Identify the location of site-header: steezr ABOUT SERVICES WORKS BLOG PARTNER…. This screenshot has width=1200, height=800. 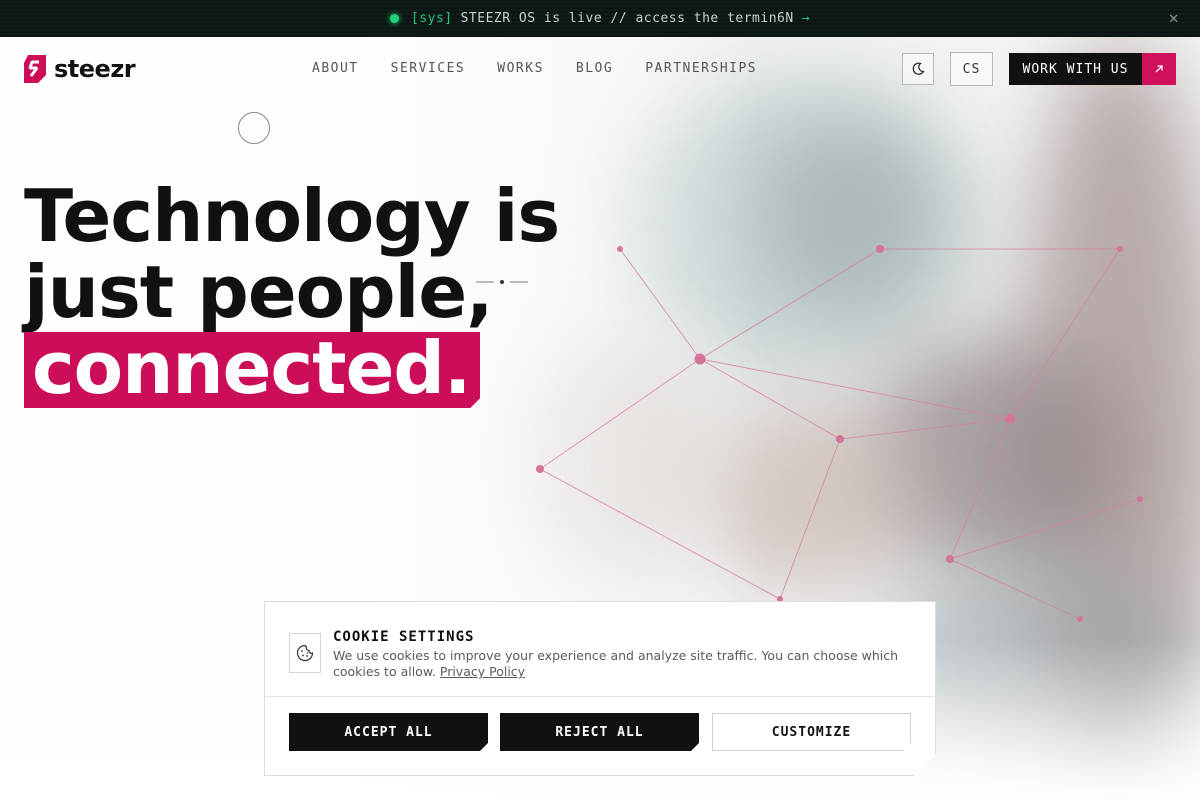
(600, 69).